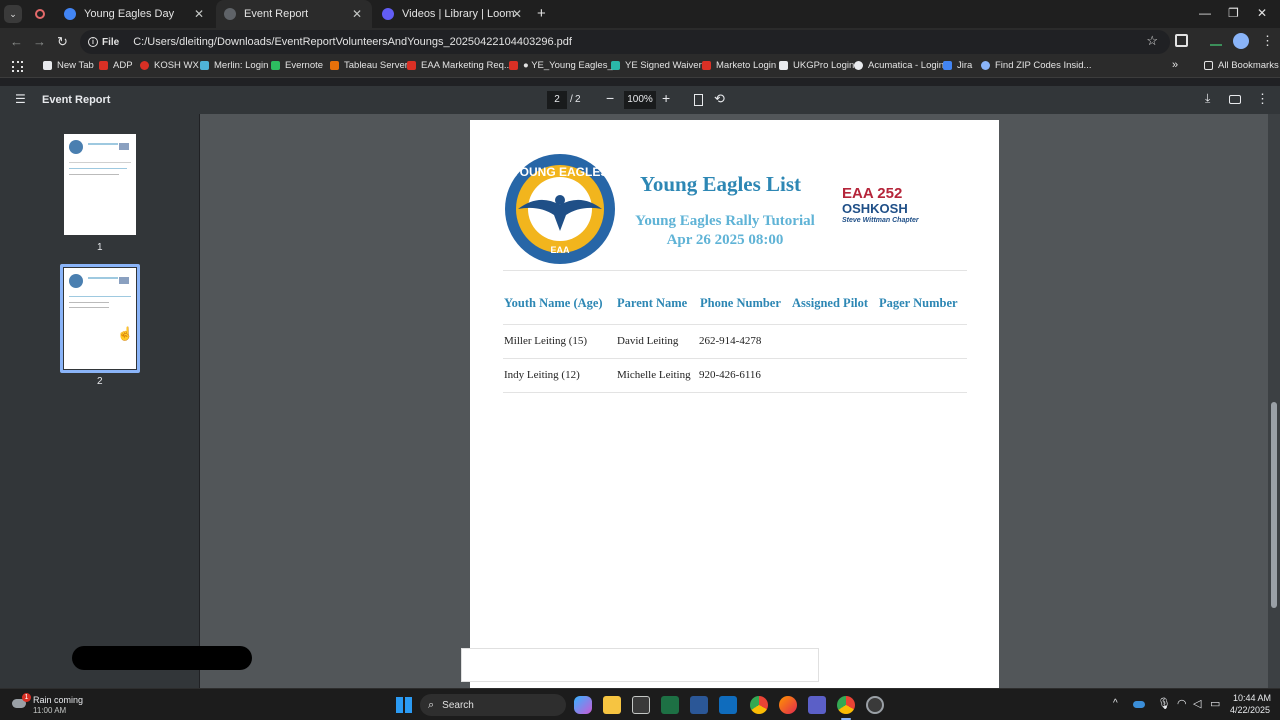 The image size is (1280, 720). What do you see at coordinates (583, 705) in the screenshot?
I see `copilot-icon` at bounding box center [583, 705].